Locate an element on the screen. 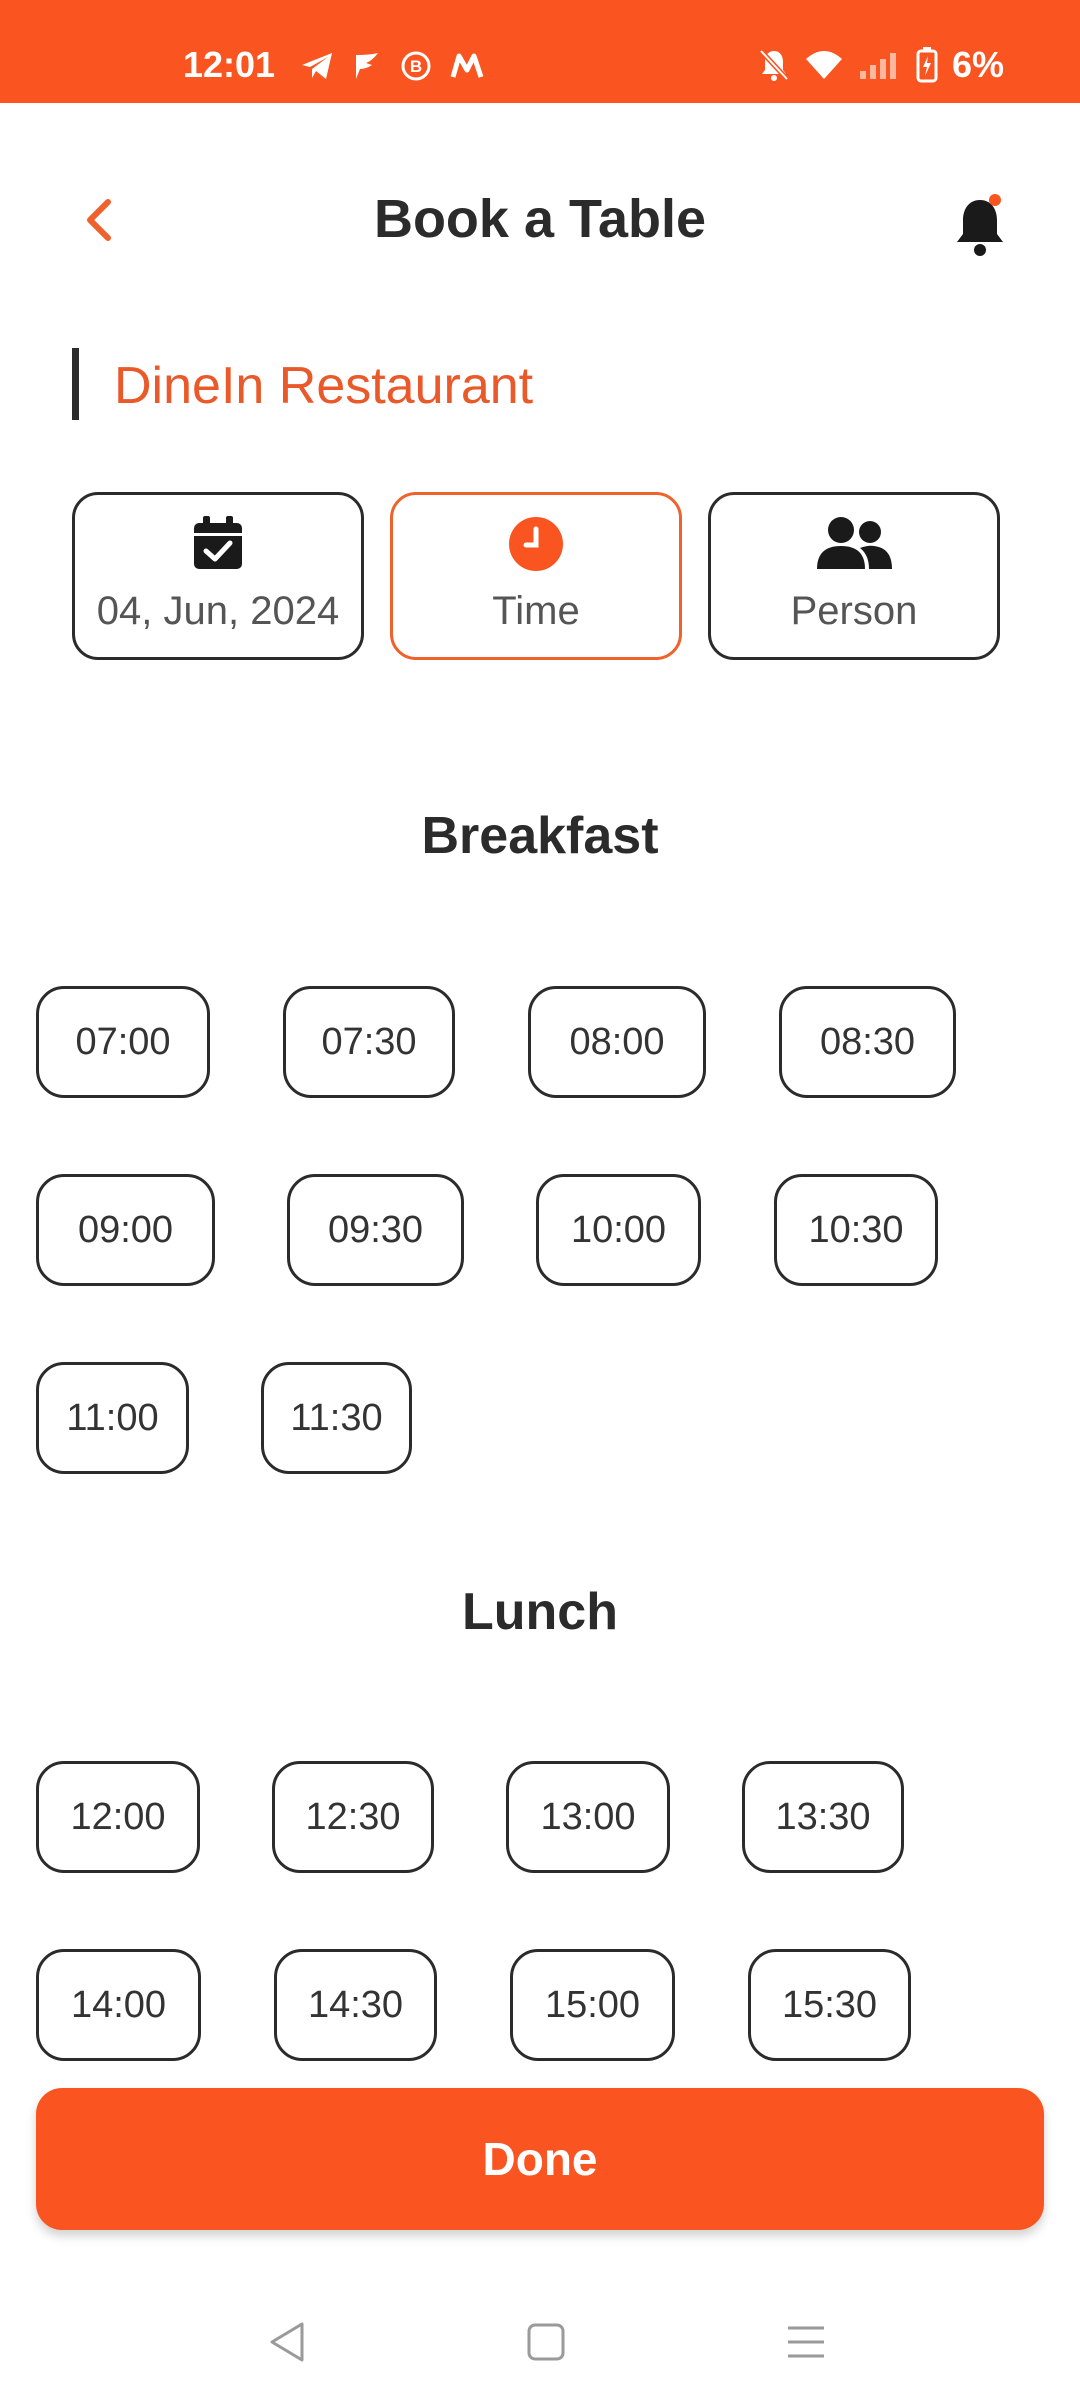 Image resolution: width=1080 pixels, height=2400 pixels. time-slot: 13:30 is located at coordinates (823, 1817).